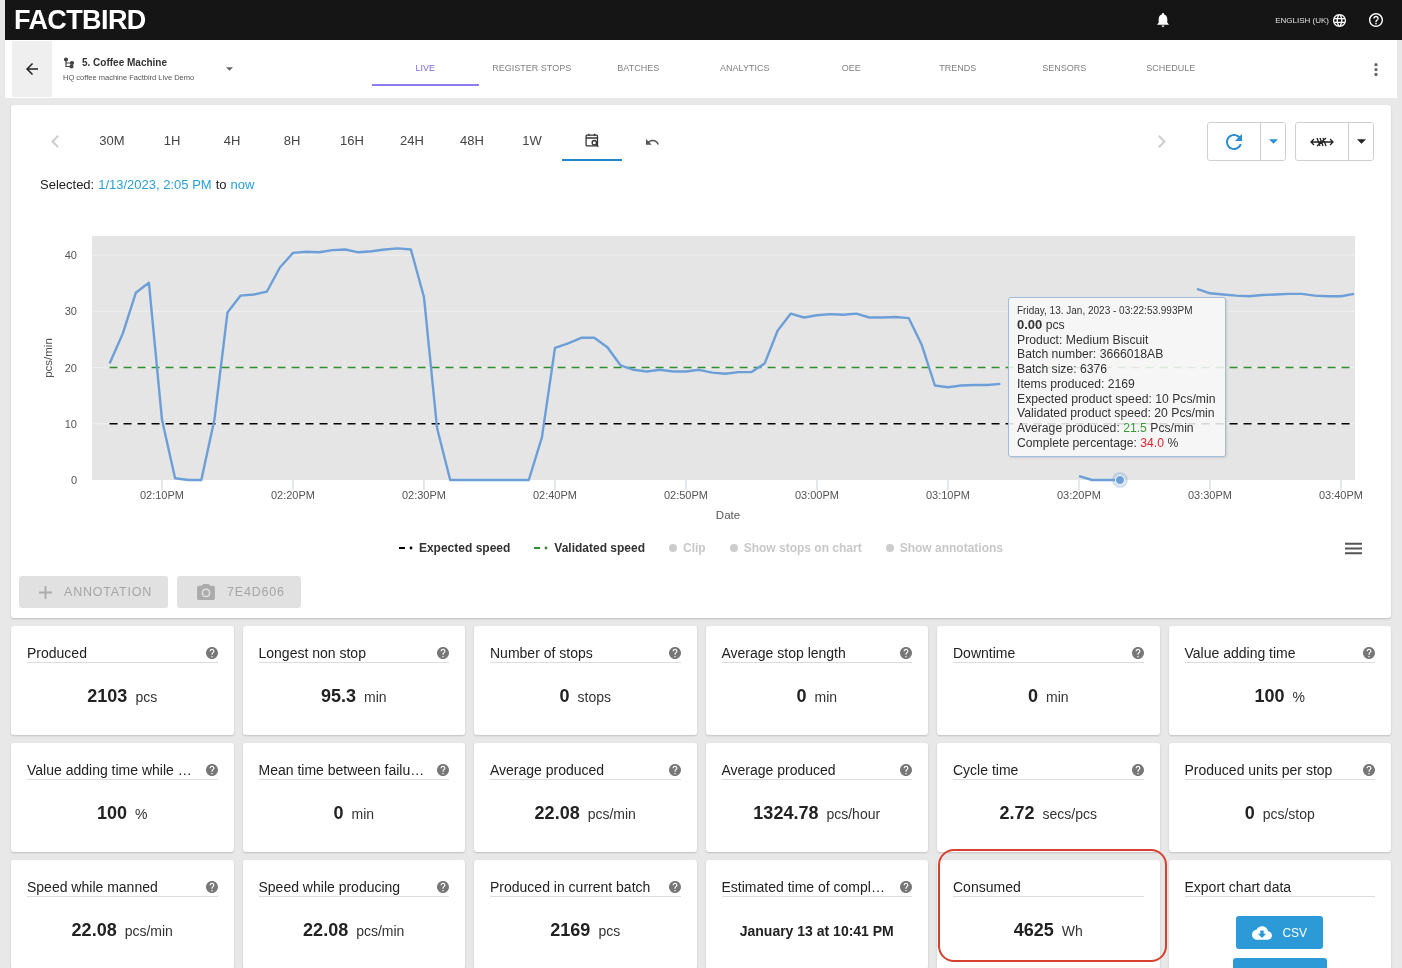  Describe the element at coordinates (1120, 480) in the screenshot. I see `hover-marker-icon` at that location.